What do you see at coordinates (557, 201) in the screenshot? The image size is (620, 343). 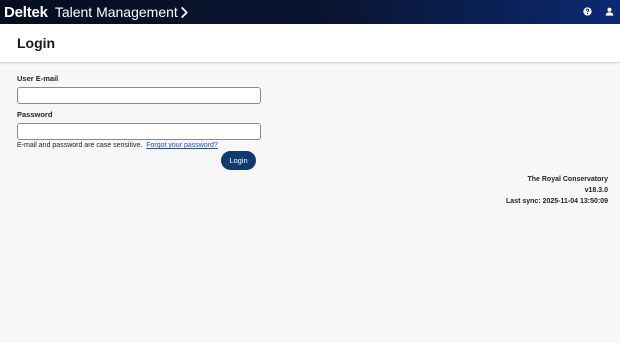 I see `last-sync-label: Last sync: 2025-11-04 13:50:09` at bounding box center [557, 201].